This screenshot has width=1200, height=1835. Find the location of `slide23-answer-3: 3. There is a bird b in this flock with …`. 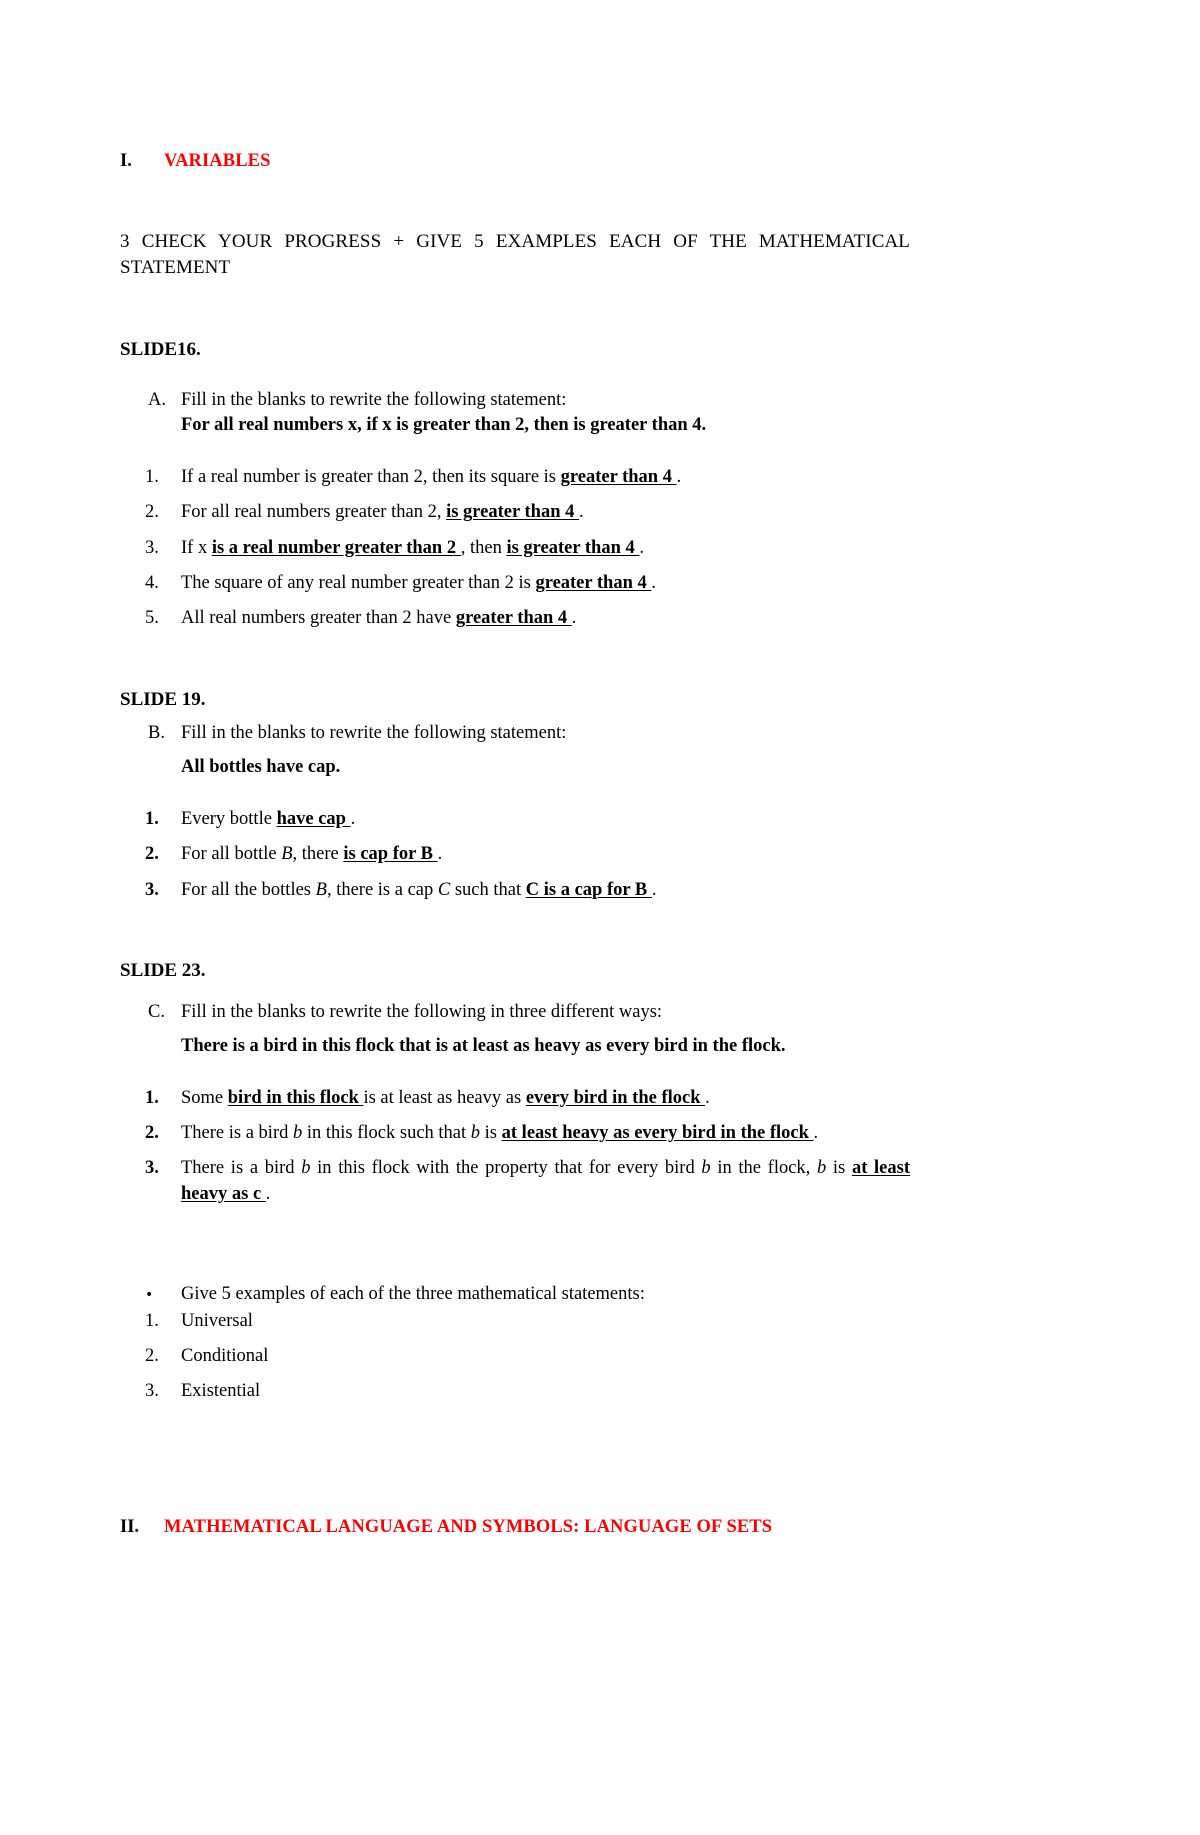

slide23-answer-3: 3. There is a bird b in this flock with … is located at coordinates (515, 1181).